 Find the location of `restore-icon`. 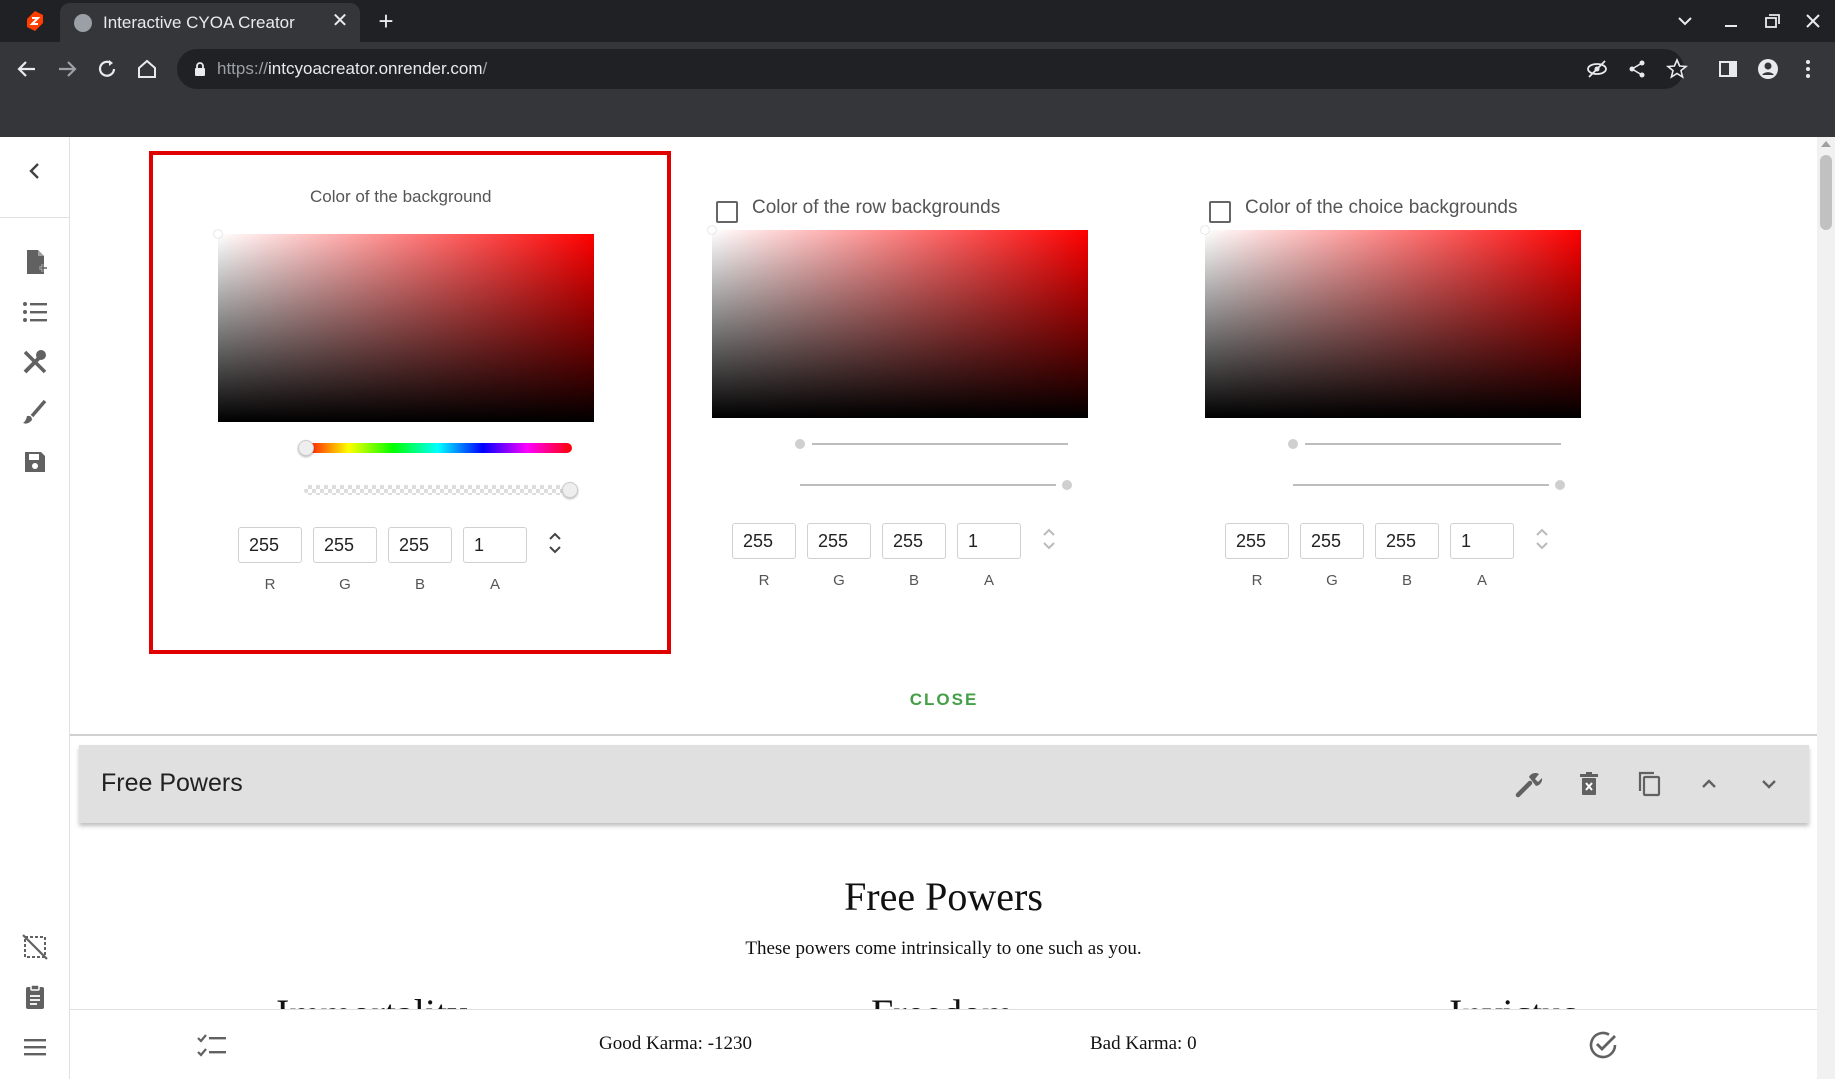

restore-icon is located at coordinates (1772, 21).